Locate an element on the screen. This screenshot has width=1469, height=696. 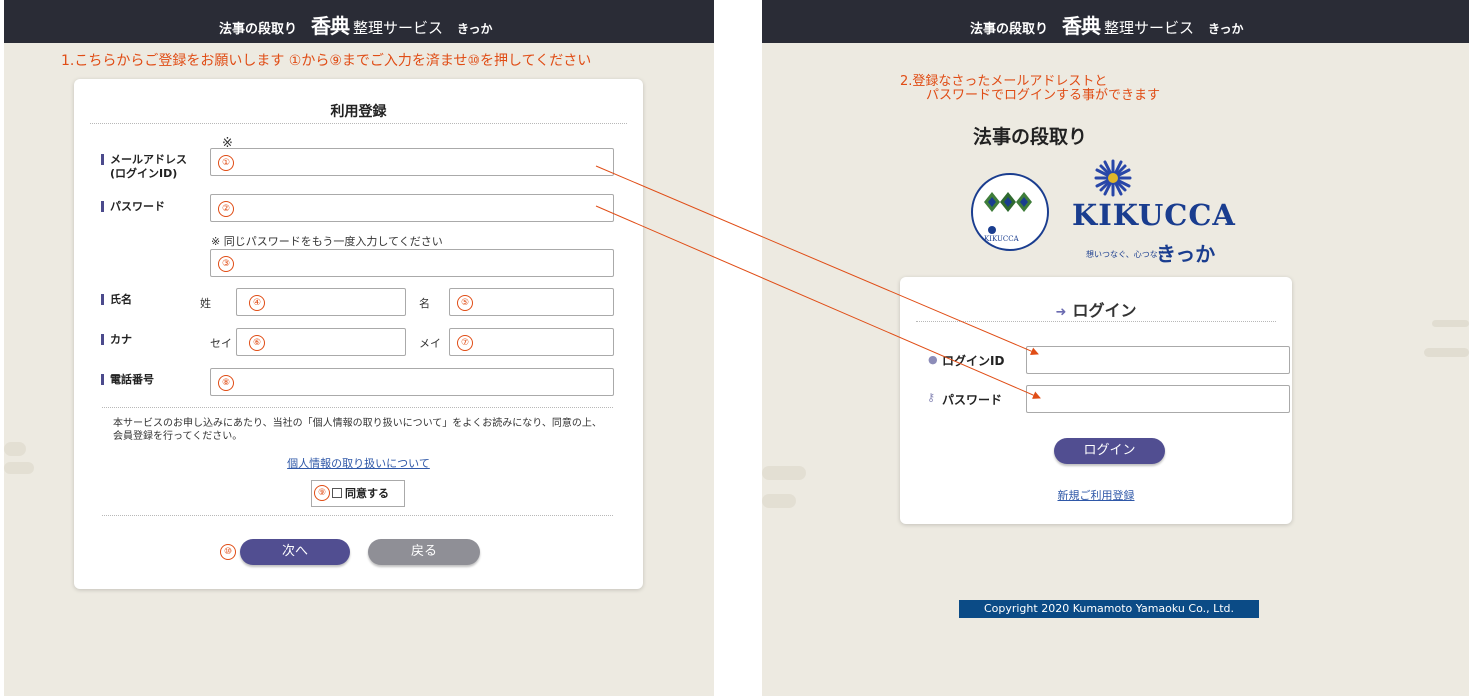
agree-label: 同意する is located at coordinates (367, 493).